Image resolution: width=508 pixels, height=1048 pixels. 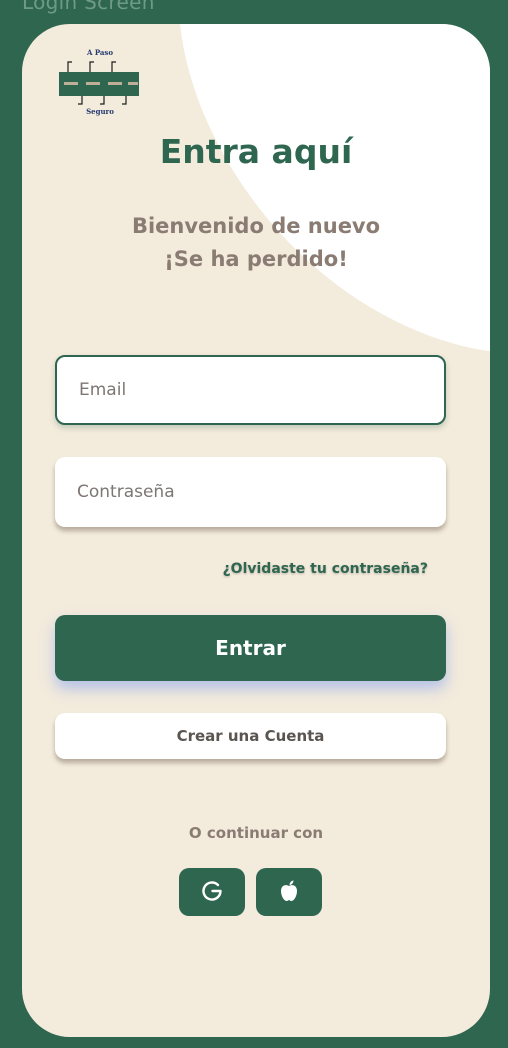 What do you see at coordinates (250, 492) in the screenshot?
I see `password-field` at bounding box center [250, 492].